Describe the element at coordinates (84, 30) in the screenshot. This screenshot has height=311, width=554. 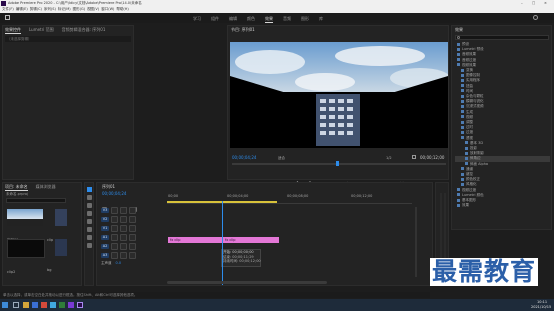
I see `tab-audio-mixer: 音频剪辑混合器: 序列01` at that location.